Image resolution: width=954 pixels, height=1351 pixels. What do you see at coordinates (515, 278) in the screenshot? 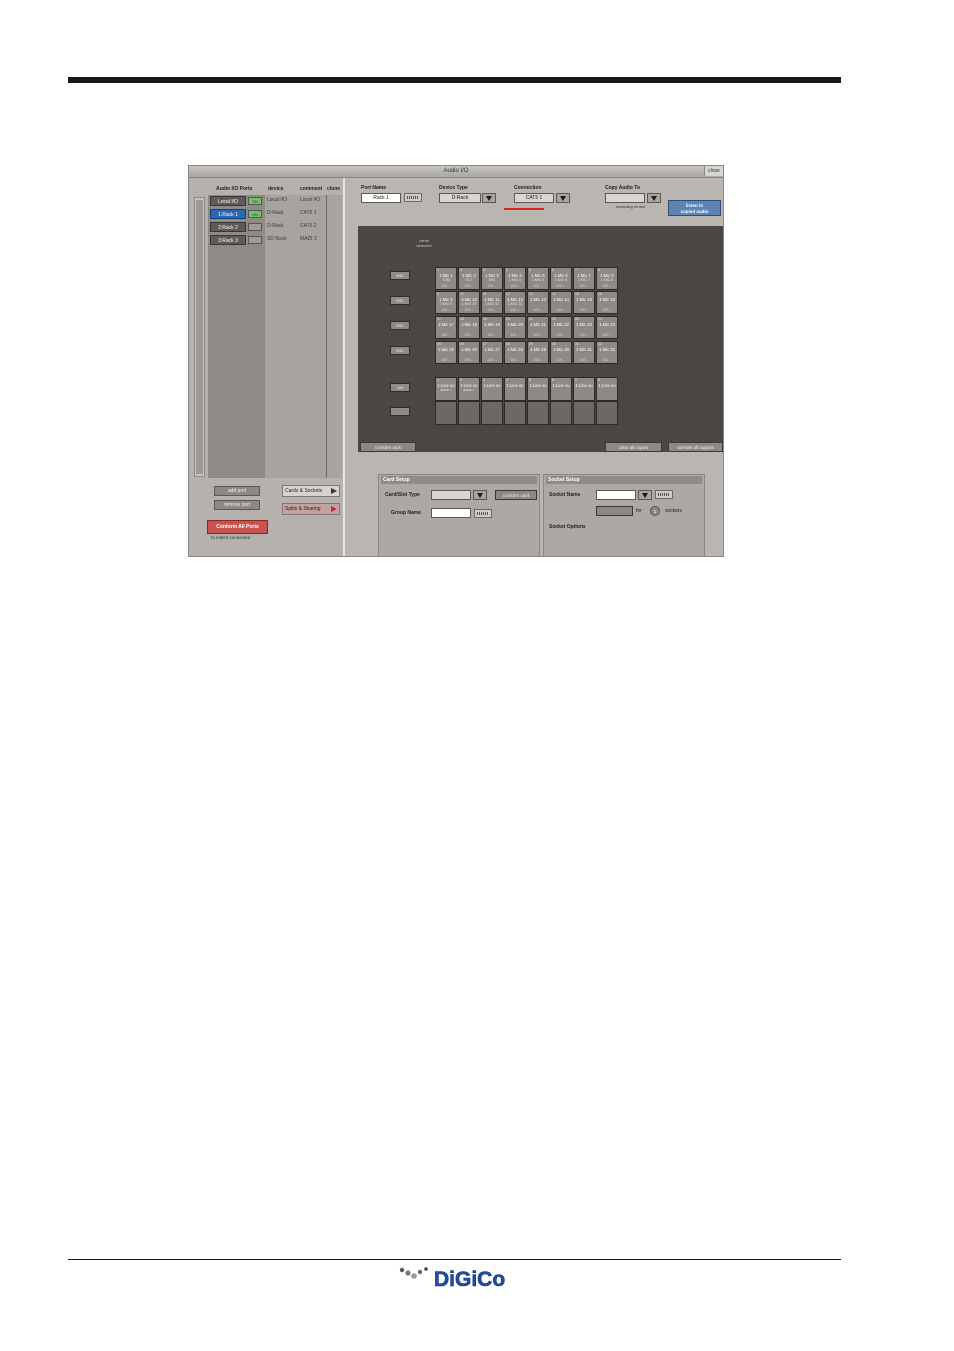
I see `input-socket: 4 1:Mic 4 1:MIC 4 100 --` at bounding box center [515, 278].